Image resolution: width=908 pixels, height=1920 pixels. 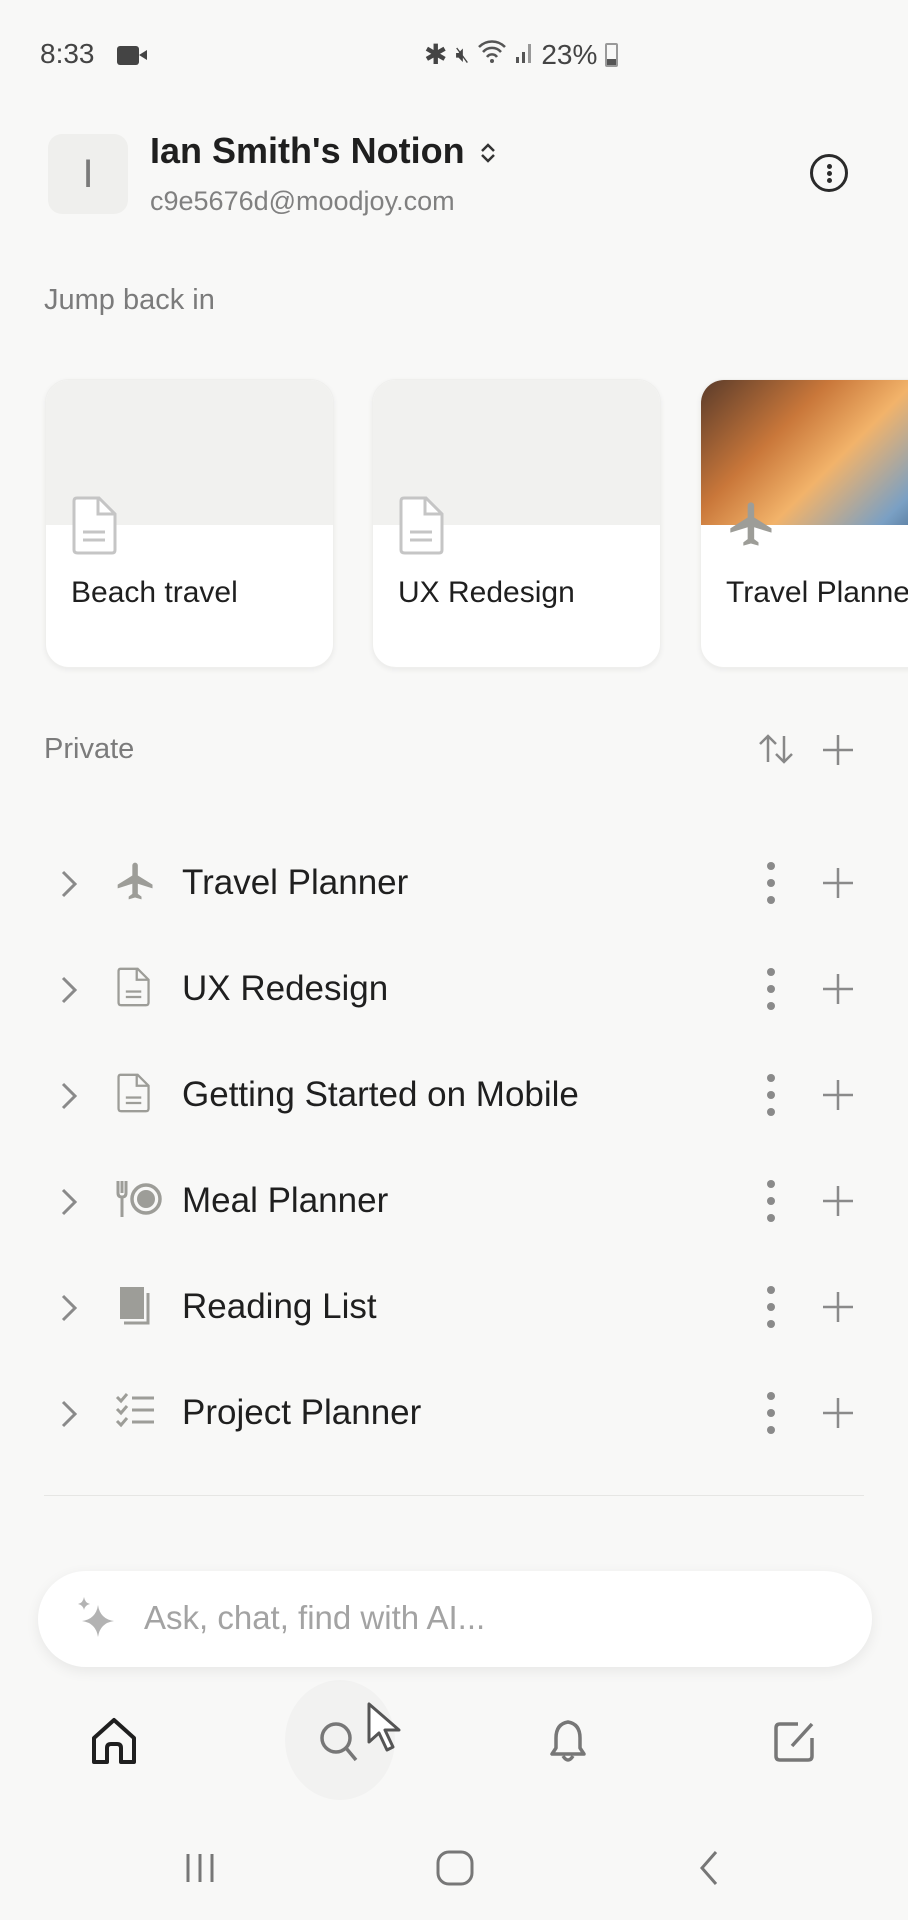 What do you see at coordinates (454, 1495) in the screenshot?
I see `divider` at bounding box center [454, 1495].